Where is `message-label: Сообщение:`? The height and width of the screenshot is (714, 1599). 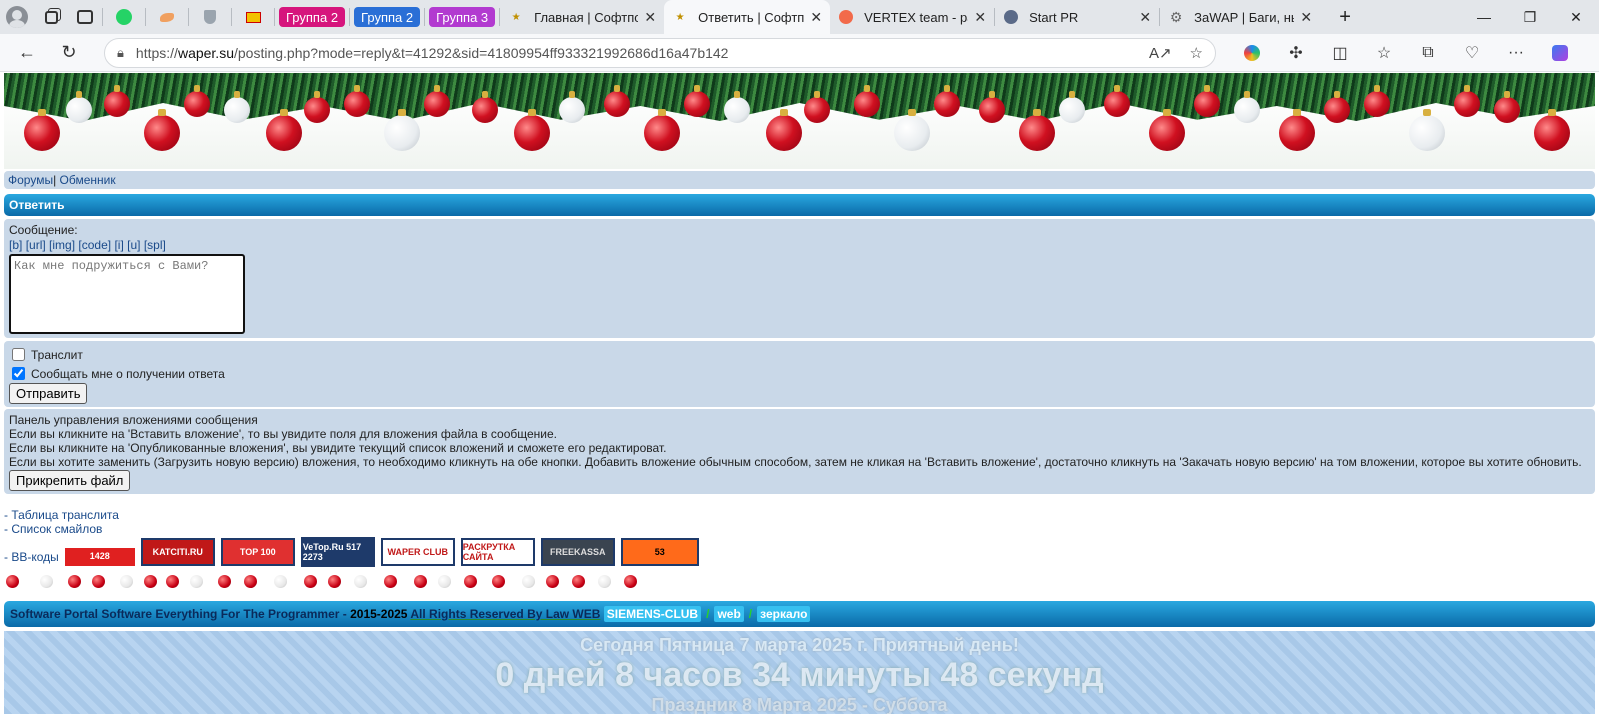 message-label: Сообщение: is located at coordinates (43, 230).